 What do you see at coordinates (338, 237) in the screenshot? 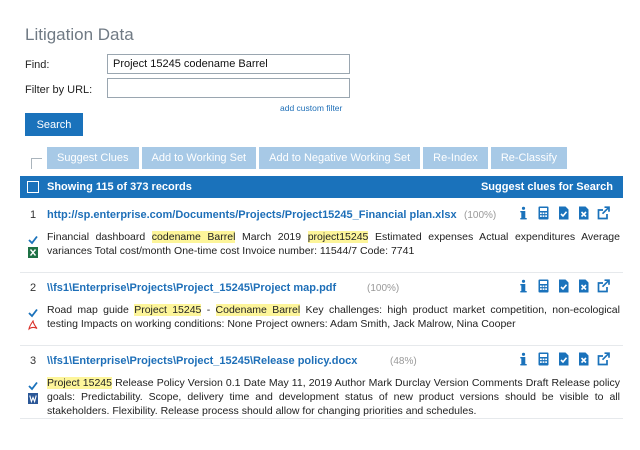
I see `highlighted-term: project15245` at bounding box center [338, 237].